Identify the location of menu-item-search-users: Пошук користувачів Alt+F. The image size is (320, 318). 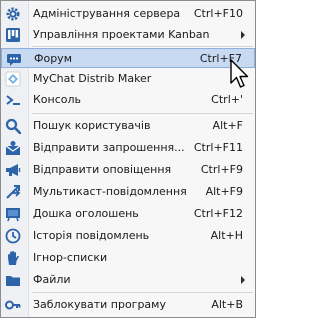
(128, 126).